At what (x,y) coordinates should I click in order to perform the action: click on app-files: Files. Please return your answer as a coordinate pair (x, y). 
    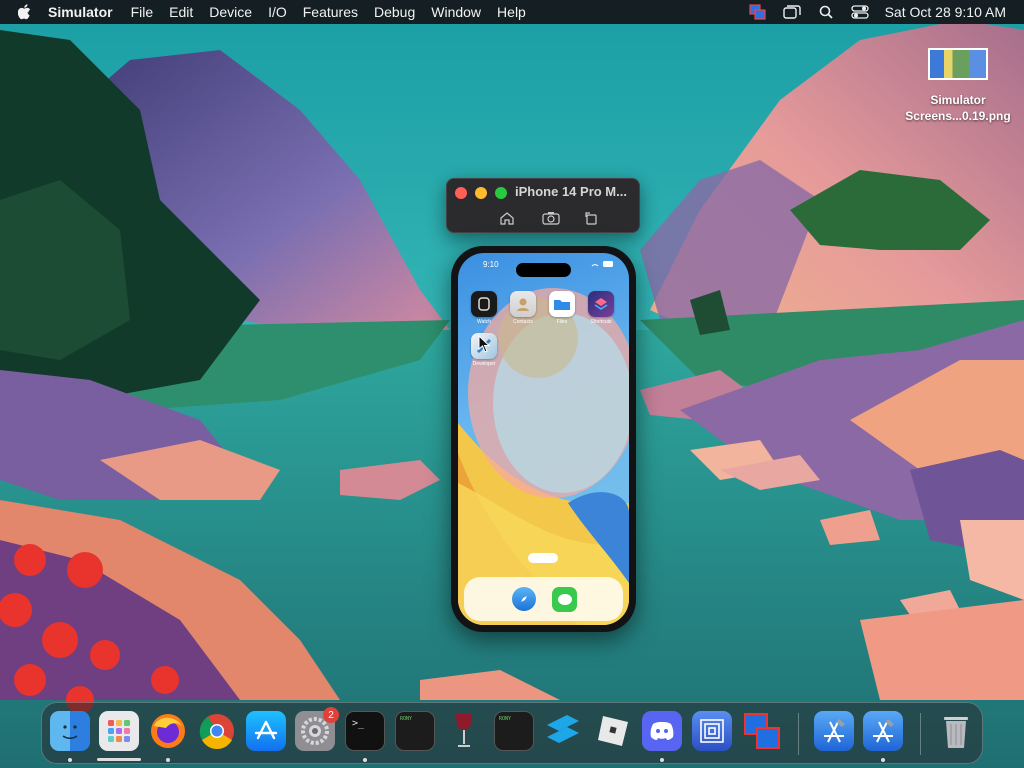
    Looking at the image, I should click on (562, 308).